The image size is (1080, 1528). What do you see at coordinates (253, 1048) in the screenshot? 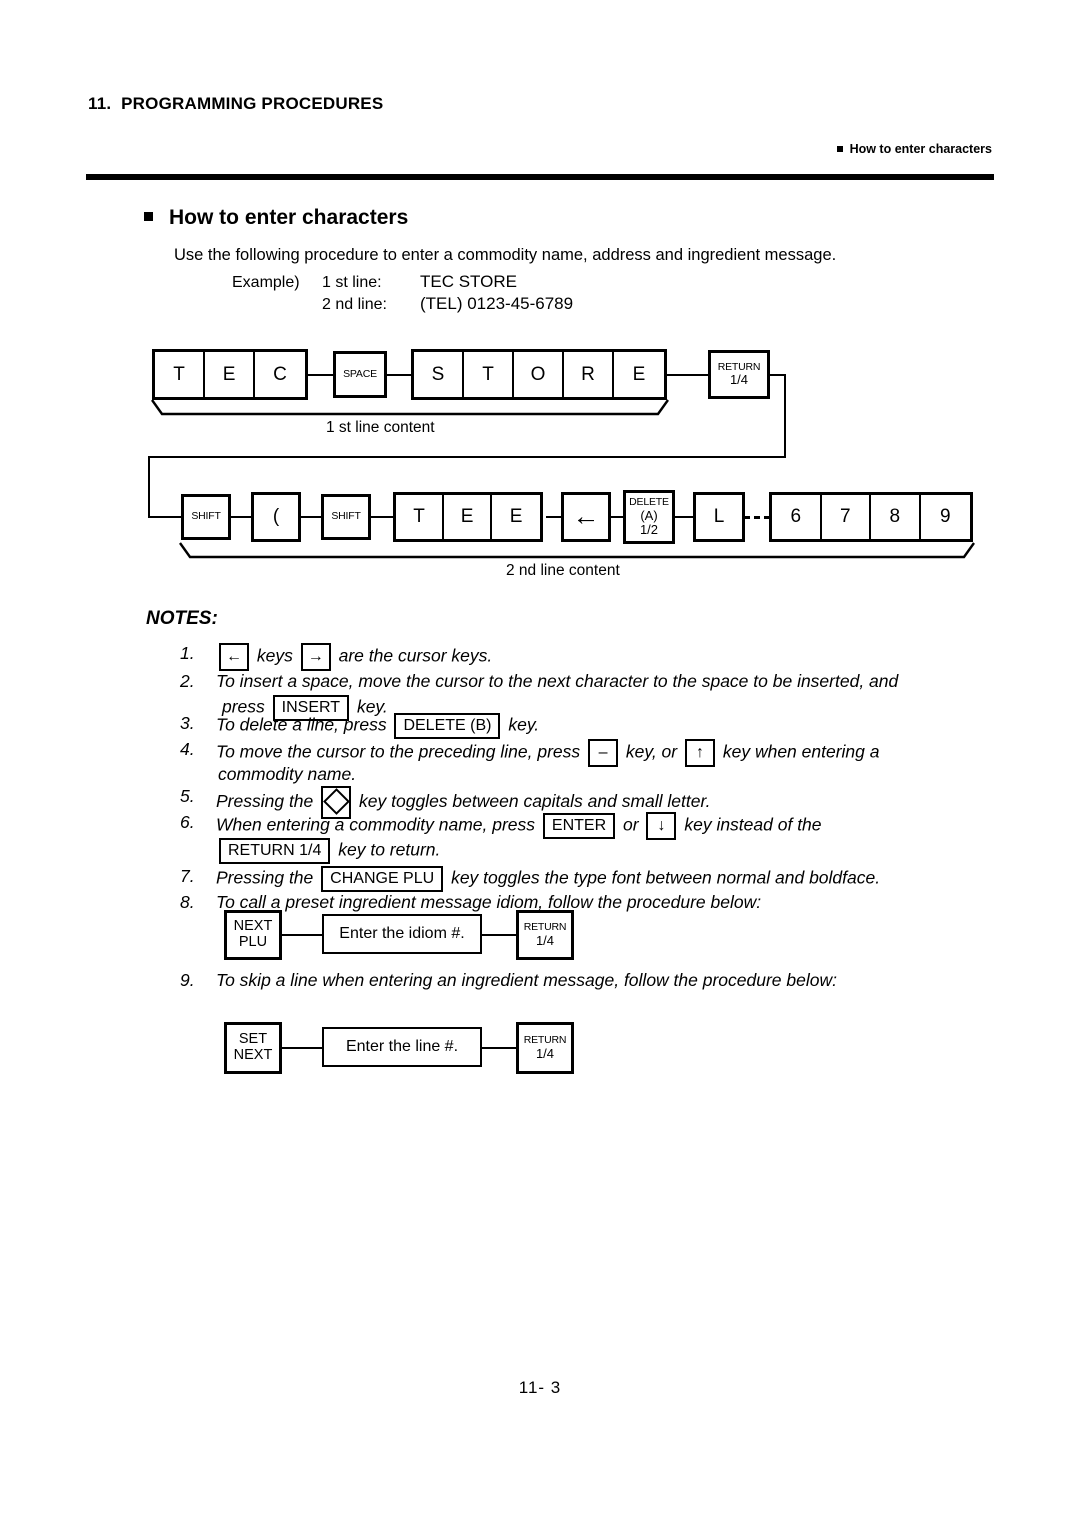
I see `key-set-next: SET NEXT` at bounding box center [253, 1048].